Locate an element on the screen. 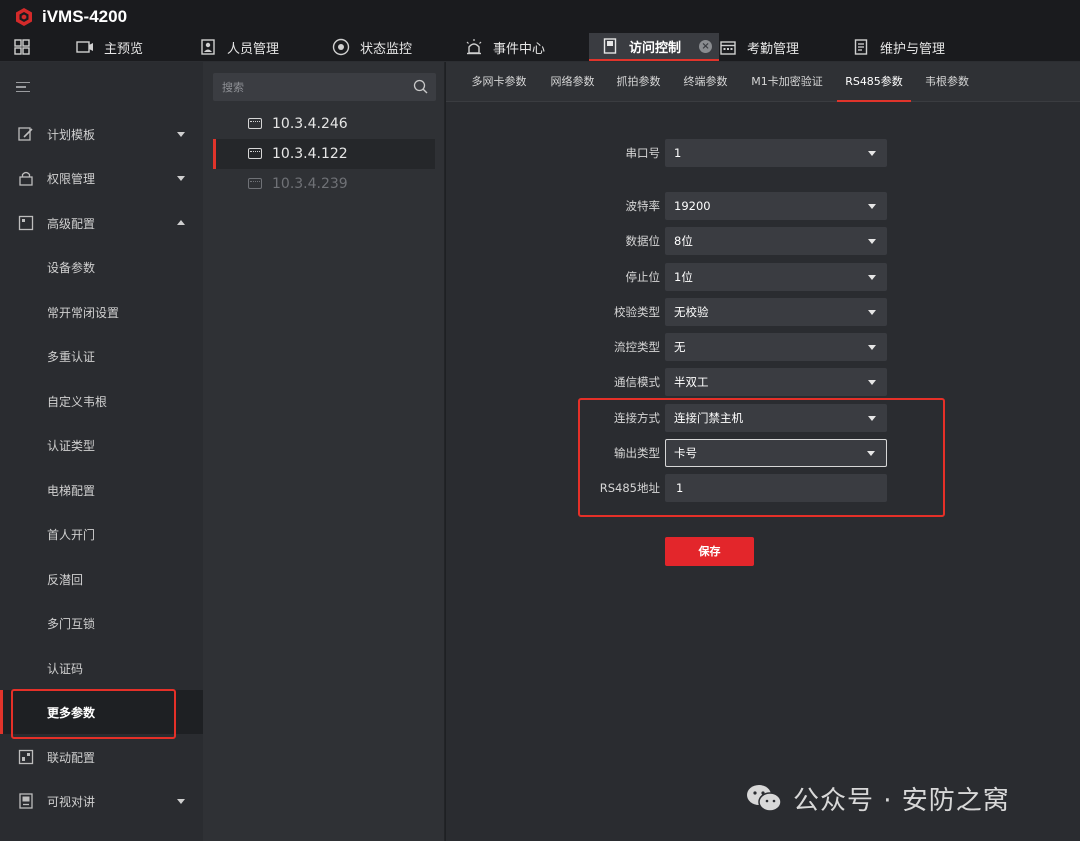 Image resolution: width=1080 pixels, height=841 pixels. comm-mode-value: 半双工 is located at coordinates (691, 382).